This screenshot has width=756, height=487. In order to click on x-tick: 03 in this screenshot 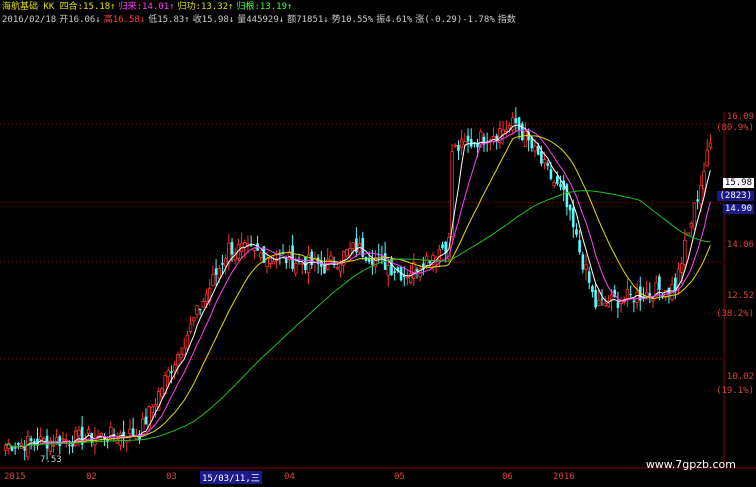, I will do `click(171, 477)`.